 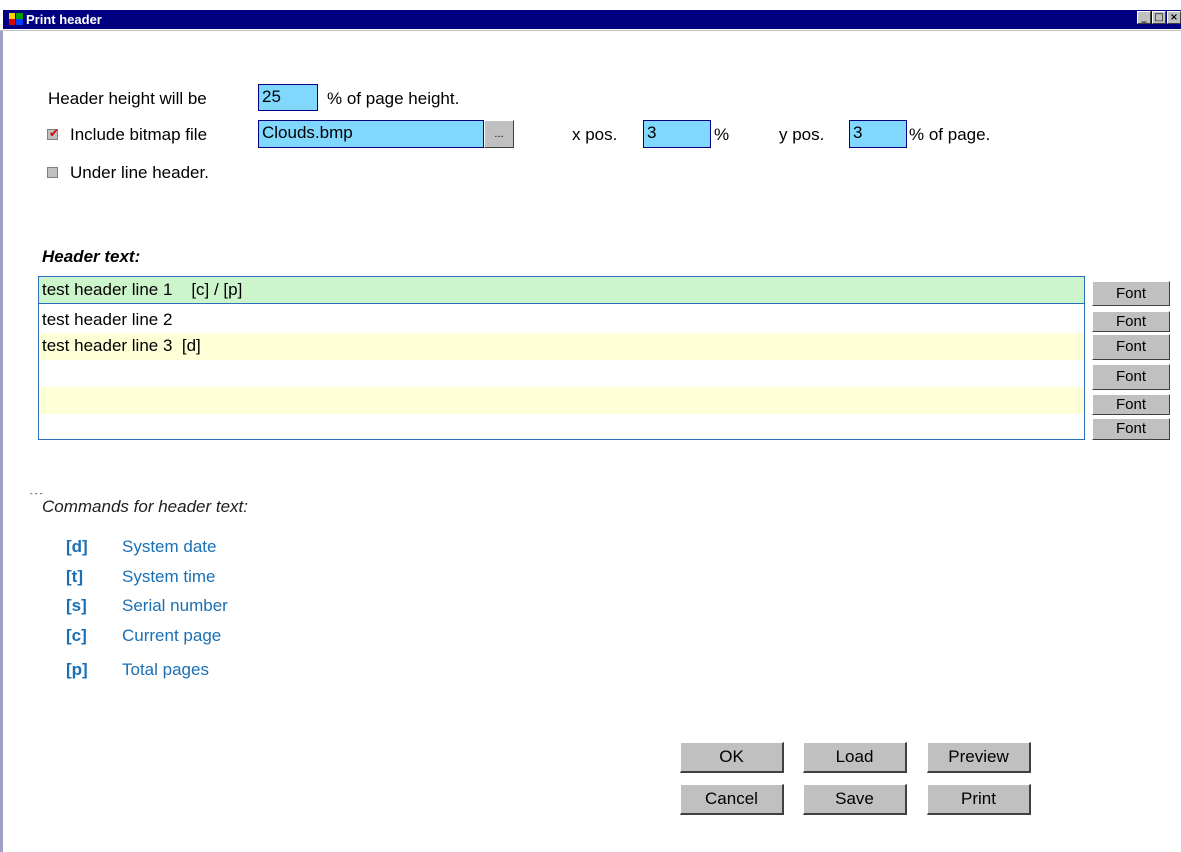 What do you see at coordinates (878, 134) in the screenshot?
I see `y-pos-input: 3` at bounding box center [878, 134].